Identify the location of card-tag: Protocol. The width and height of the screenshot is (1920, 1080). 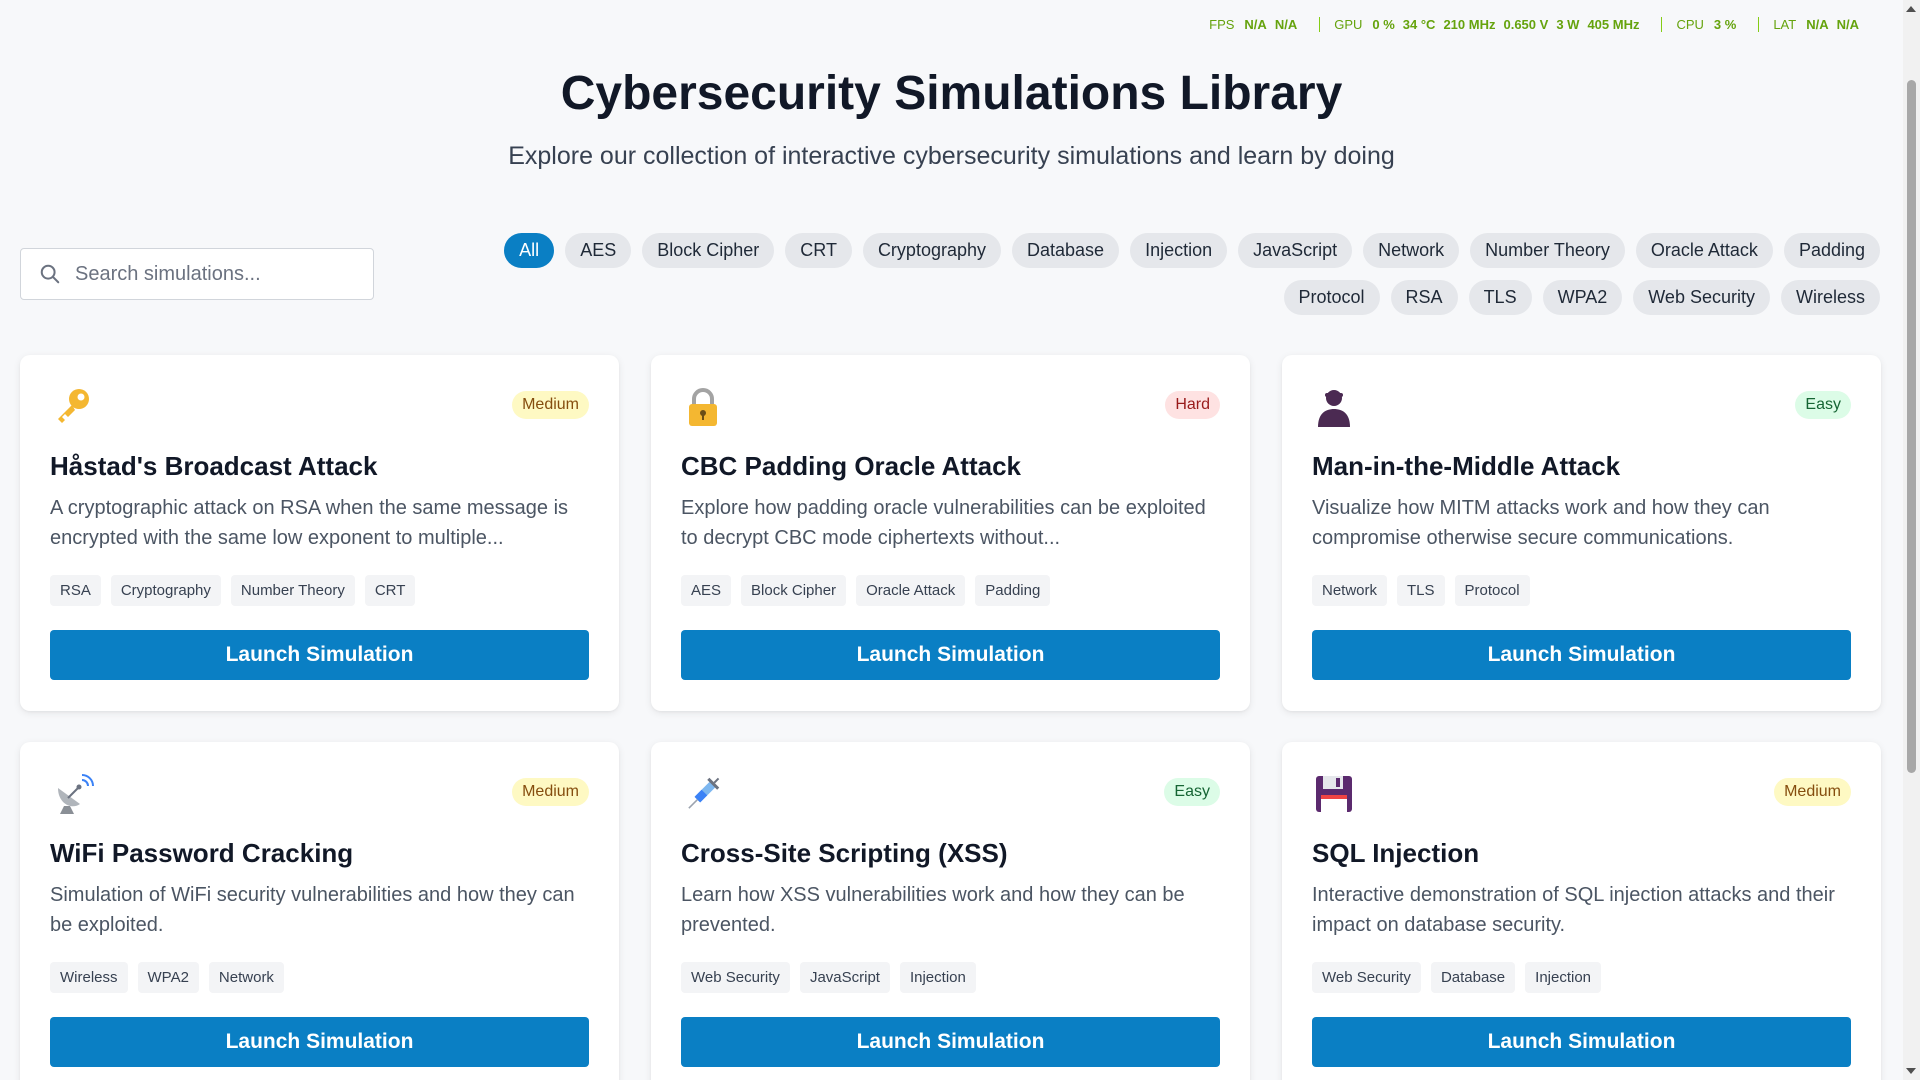
(1492, 590).